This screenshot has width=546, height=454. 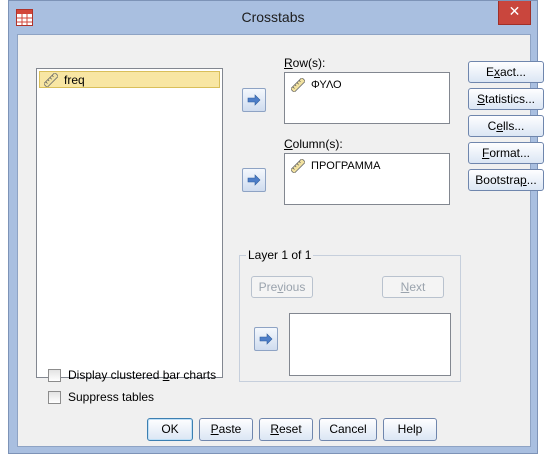 What do you see at coordinates (346, 165) in the screenshot?
I see `columns-variable-name: ΠΡΟΓΡΑΜΜΑ` at bounding box center [346, 165].